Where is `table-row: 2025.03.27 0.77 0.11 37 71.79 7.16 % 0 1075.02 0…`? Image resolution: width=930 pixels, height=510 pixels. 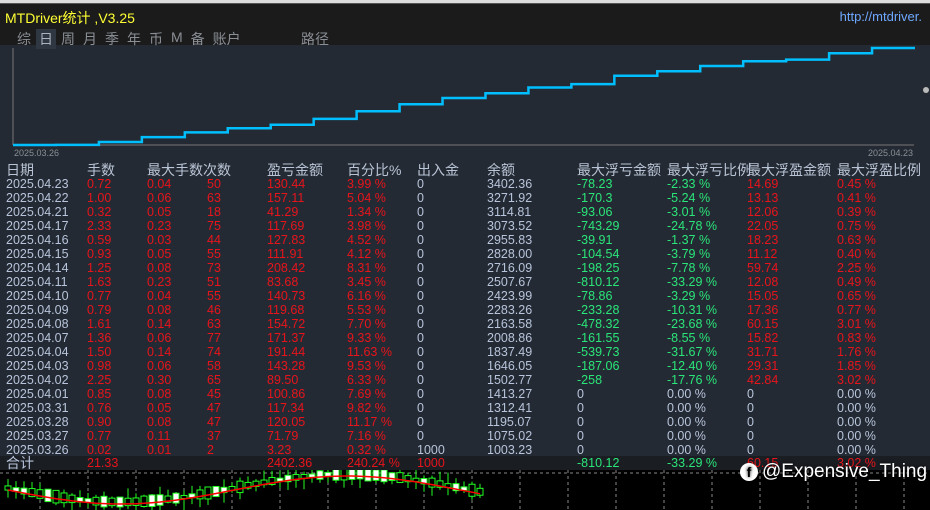 table-row: 2025.03.27 0.77 0.11 37 71.79 7.16 % 0 1075.02 0… is located at coordinates (465, 436).